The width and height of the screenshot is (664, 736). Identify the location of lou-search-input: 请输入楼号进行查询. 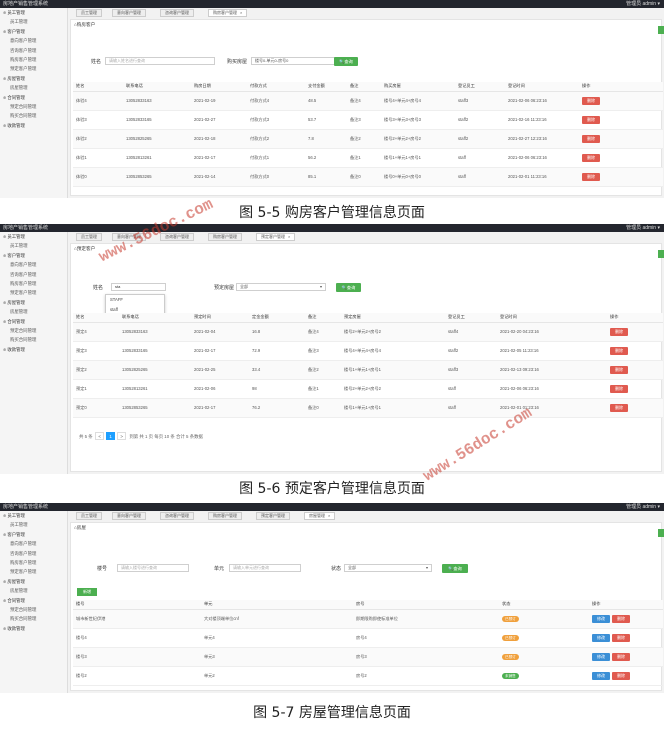
(153, 568).